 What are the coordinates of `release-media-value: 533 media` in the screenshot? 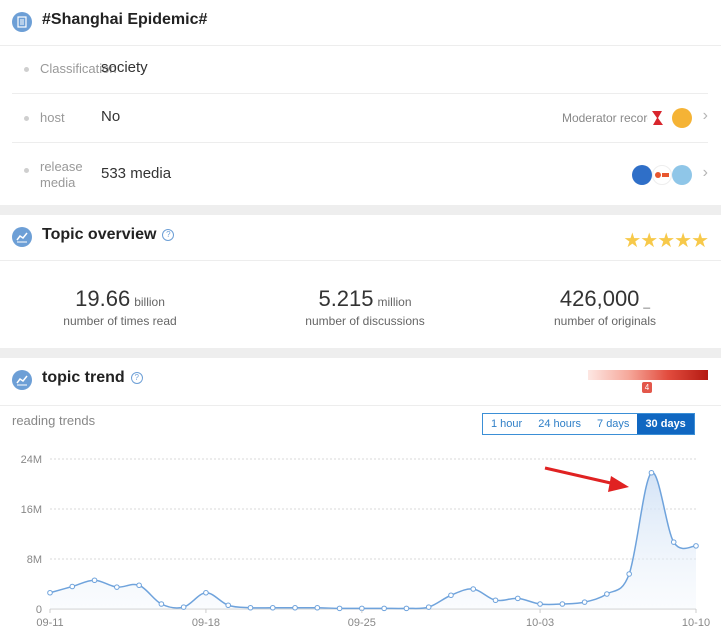 It's located at (136, 173).